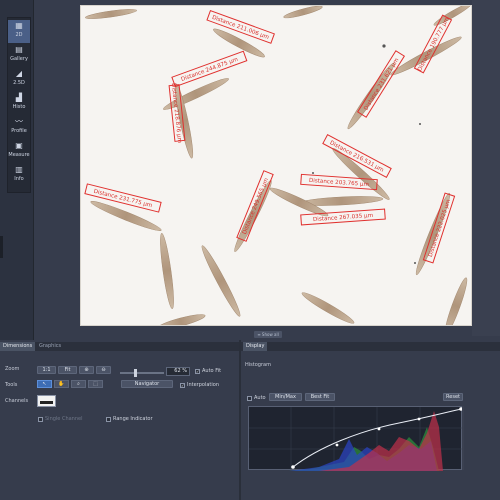  I want to click on min-max-button: Min/Max, so click(285, 397).